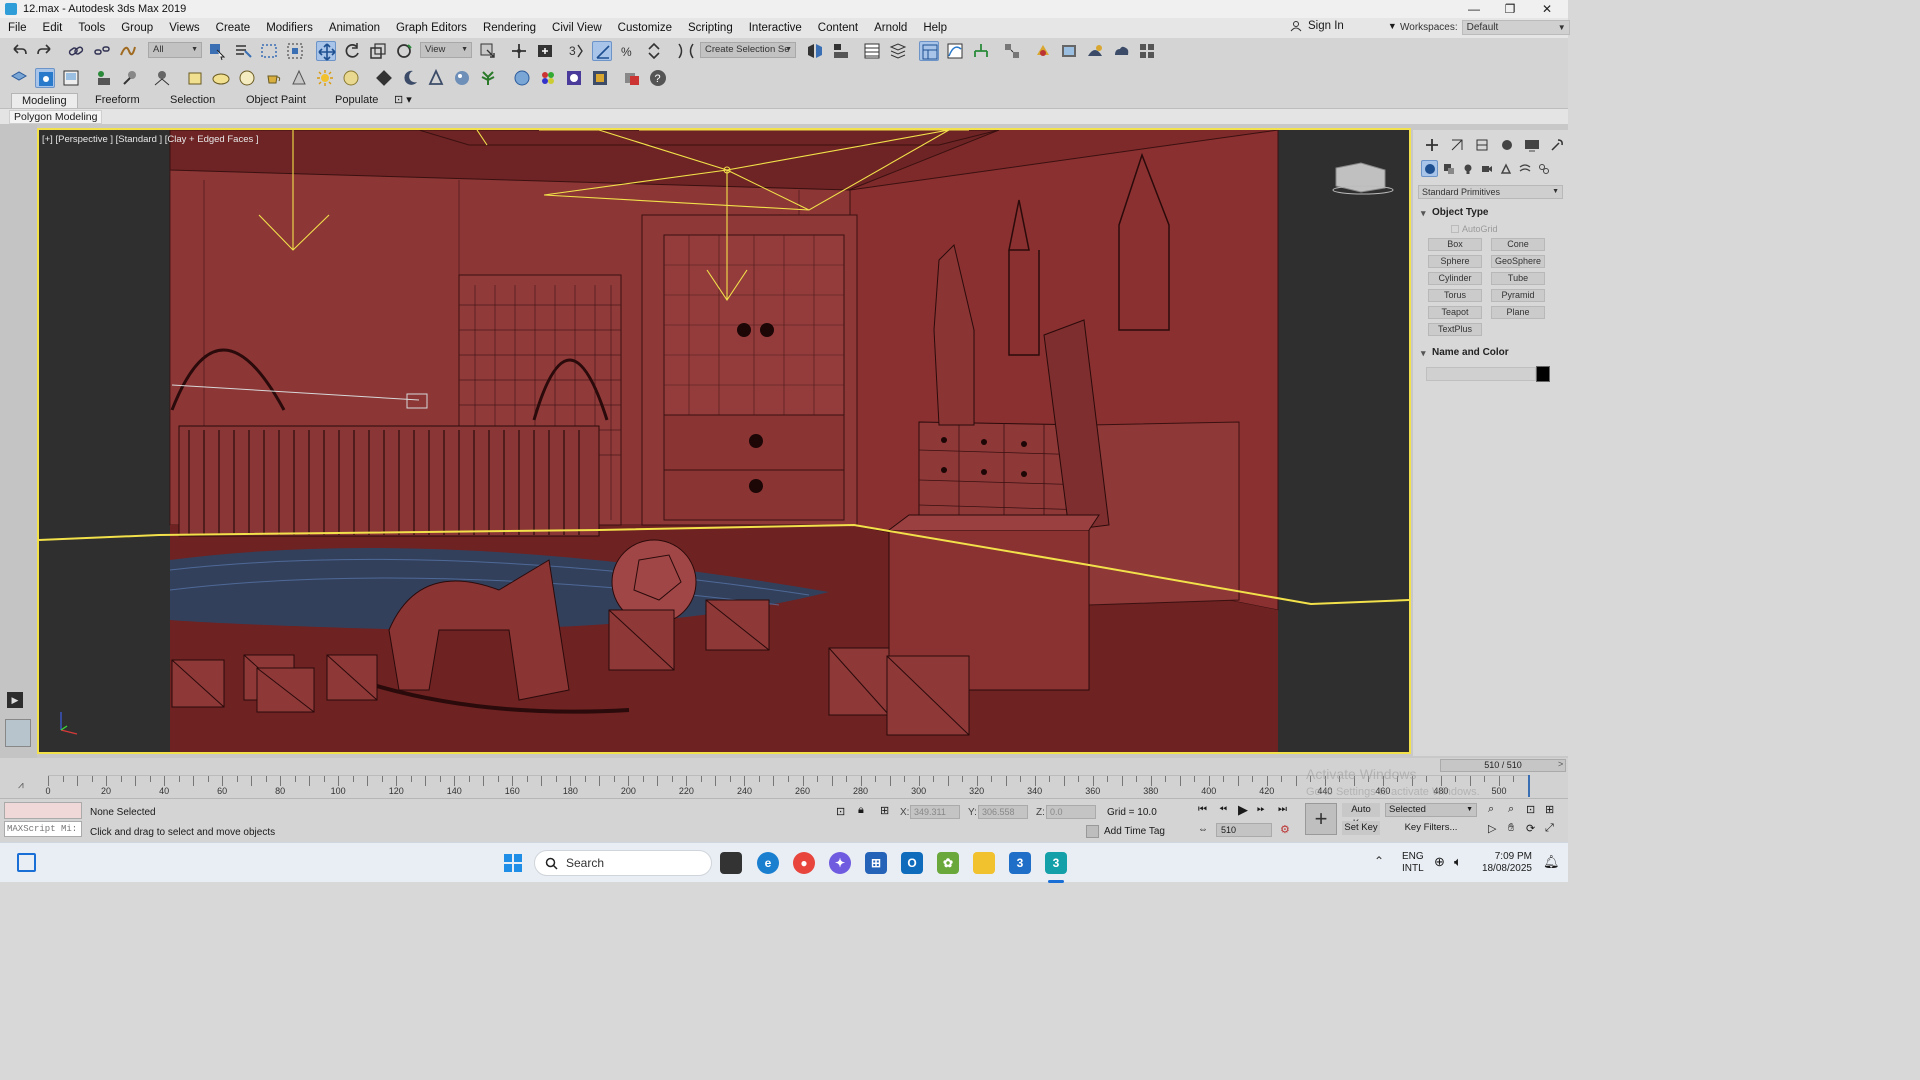 The image size is (1920, 1080). I want to click on isolate-selection-icon, so click(162, 78).